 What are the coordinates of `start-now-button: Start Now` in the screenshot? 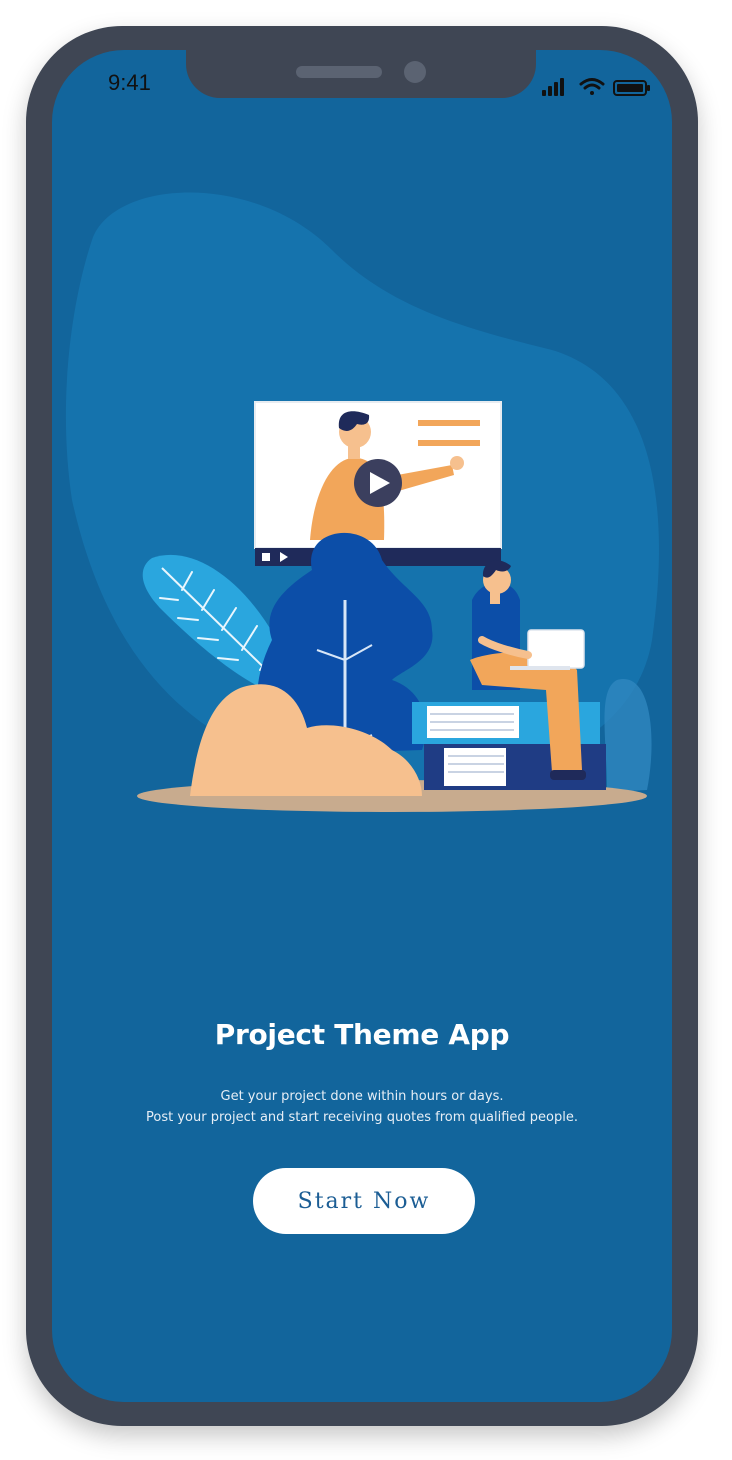 It's located at (364, 1201).